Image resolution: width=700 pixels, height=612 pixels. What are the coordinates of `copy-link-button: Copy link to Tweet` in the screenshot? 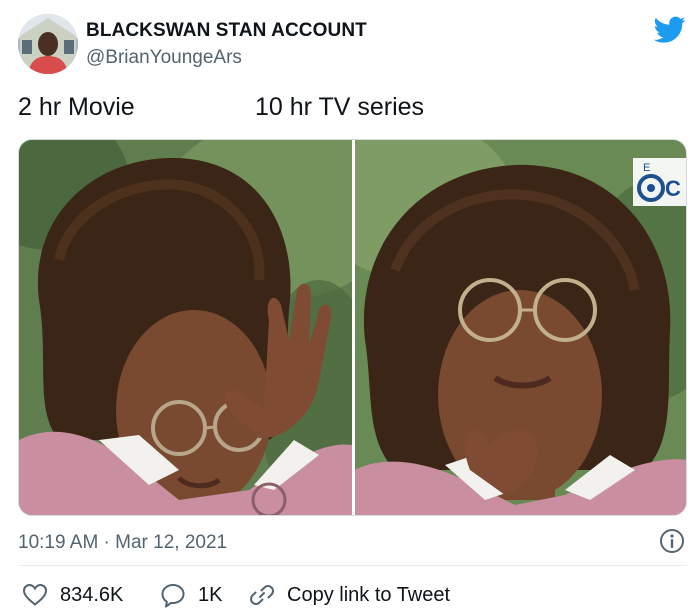 It's located at (349, 595).